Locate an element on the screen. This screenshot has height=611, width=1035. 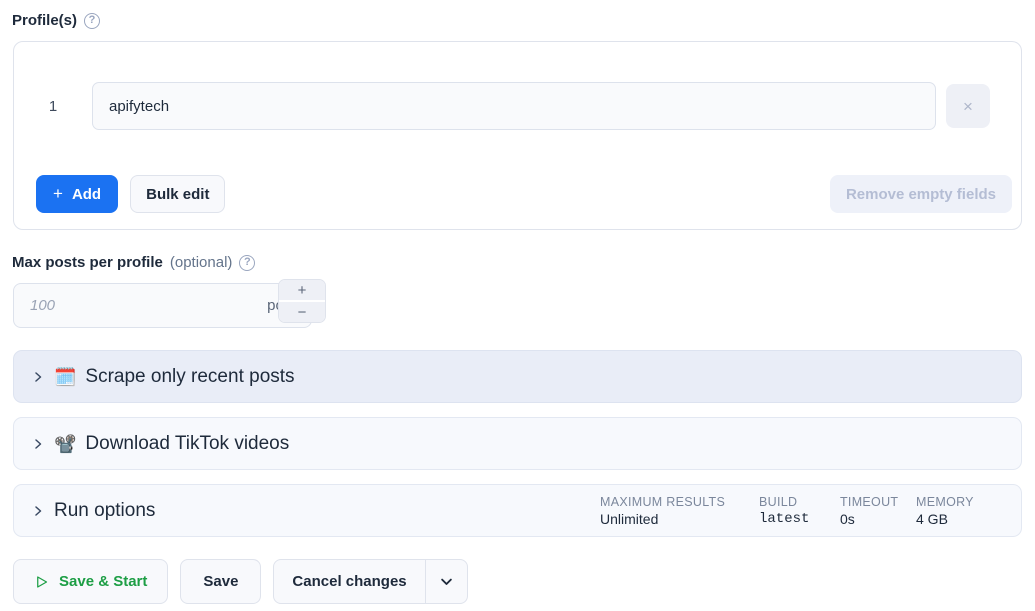
remove-profile-row-button: × is located at coordinates (968, 106).